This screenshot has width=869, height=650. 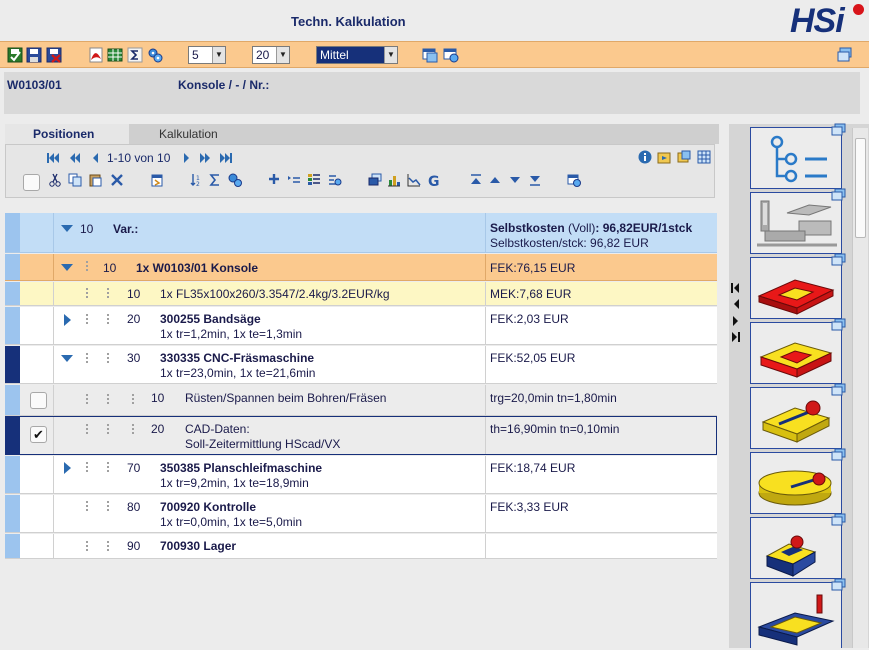 What do you see at coordinates (736, 321) in the screenshot?
I see `palette-next-icon` at bounding box center [736, 321].